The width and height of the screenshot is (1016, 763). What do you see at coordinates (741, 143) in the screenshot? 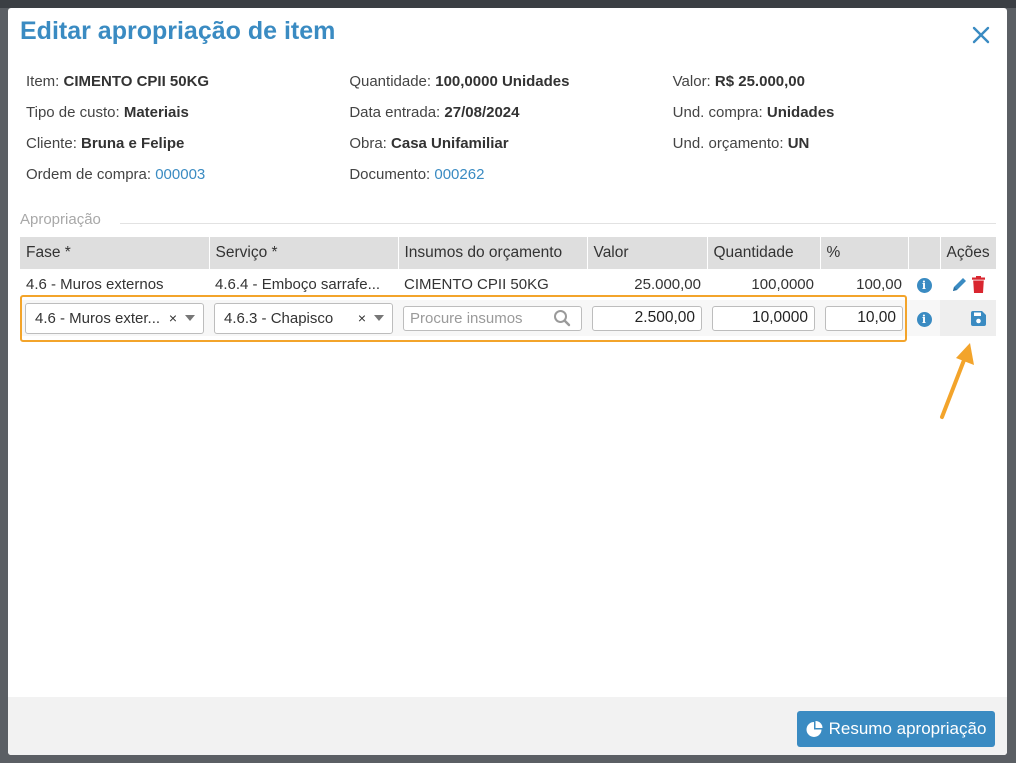
I see `detail-und-orcamento: Und. orçamento: UN` at bounding box center [741, 143].